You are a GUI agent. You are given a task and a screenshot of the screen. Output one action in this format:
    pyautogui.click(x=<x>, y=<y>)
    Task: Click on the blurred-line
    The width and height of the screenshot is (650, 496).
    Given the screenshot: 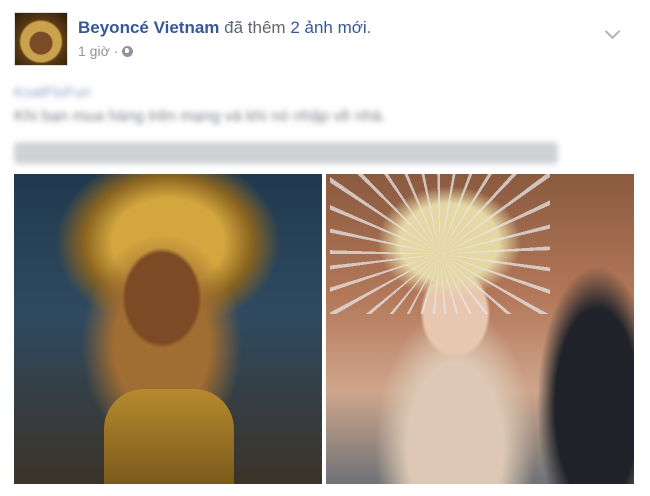 What is the action you would take?
    pyautogui.click(x=286, y=153)
    